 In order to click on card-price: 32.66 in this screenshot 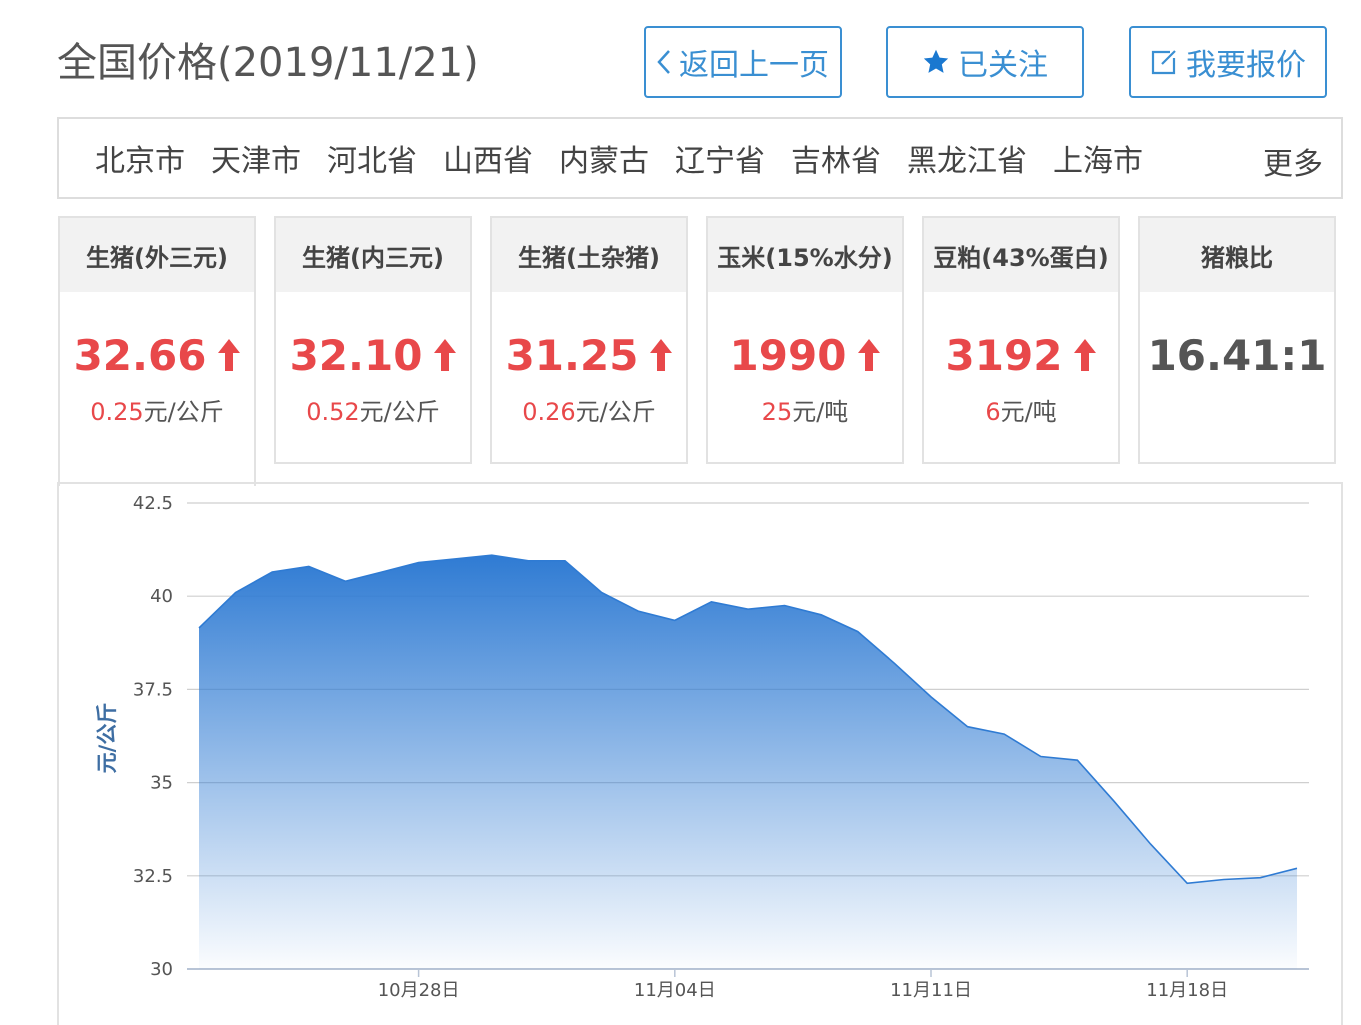, I will do `click(157, 355)`.